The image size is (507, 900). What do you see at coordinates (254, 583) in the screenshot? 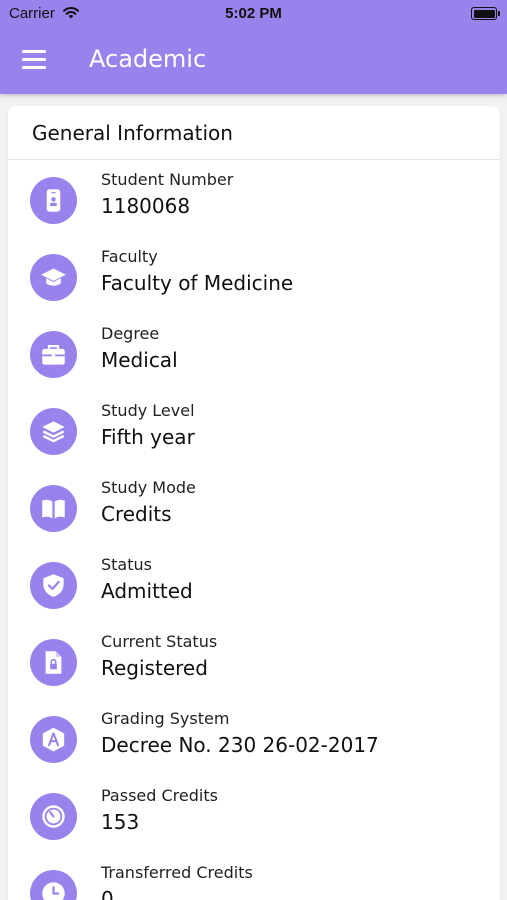
I see `info-row-status: Status Admitted` at bounding box center [254, 583].